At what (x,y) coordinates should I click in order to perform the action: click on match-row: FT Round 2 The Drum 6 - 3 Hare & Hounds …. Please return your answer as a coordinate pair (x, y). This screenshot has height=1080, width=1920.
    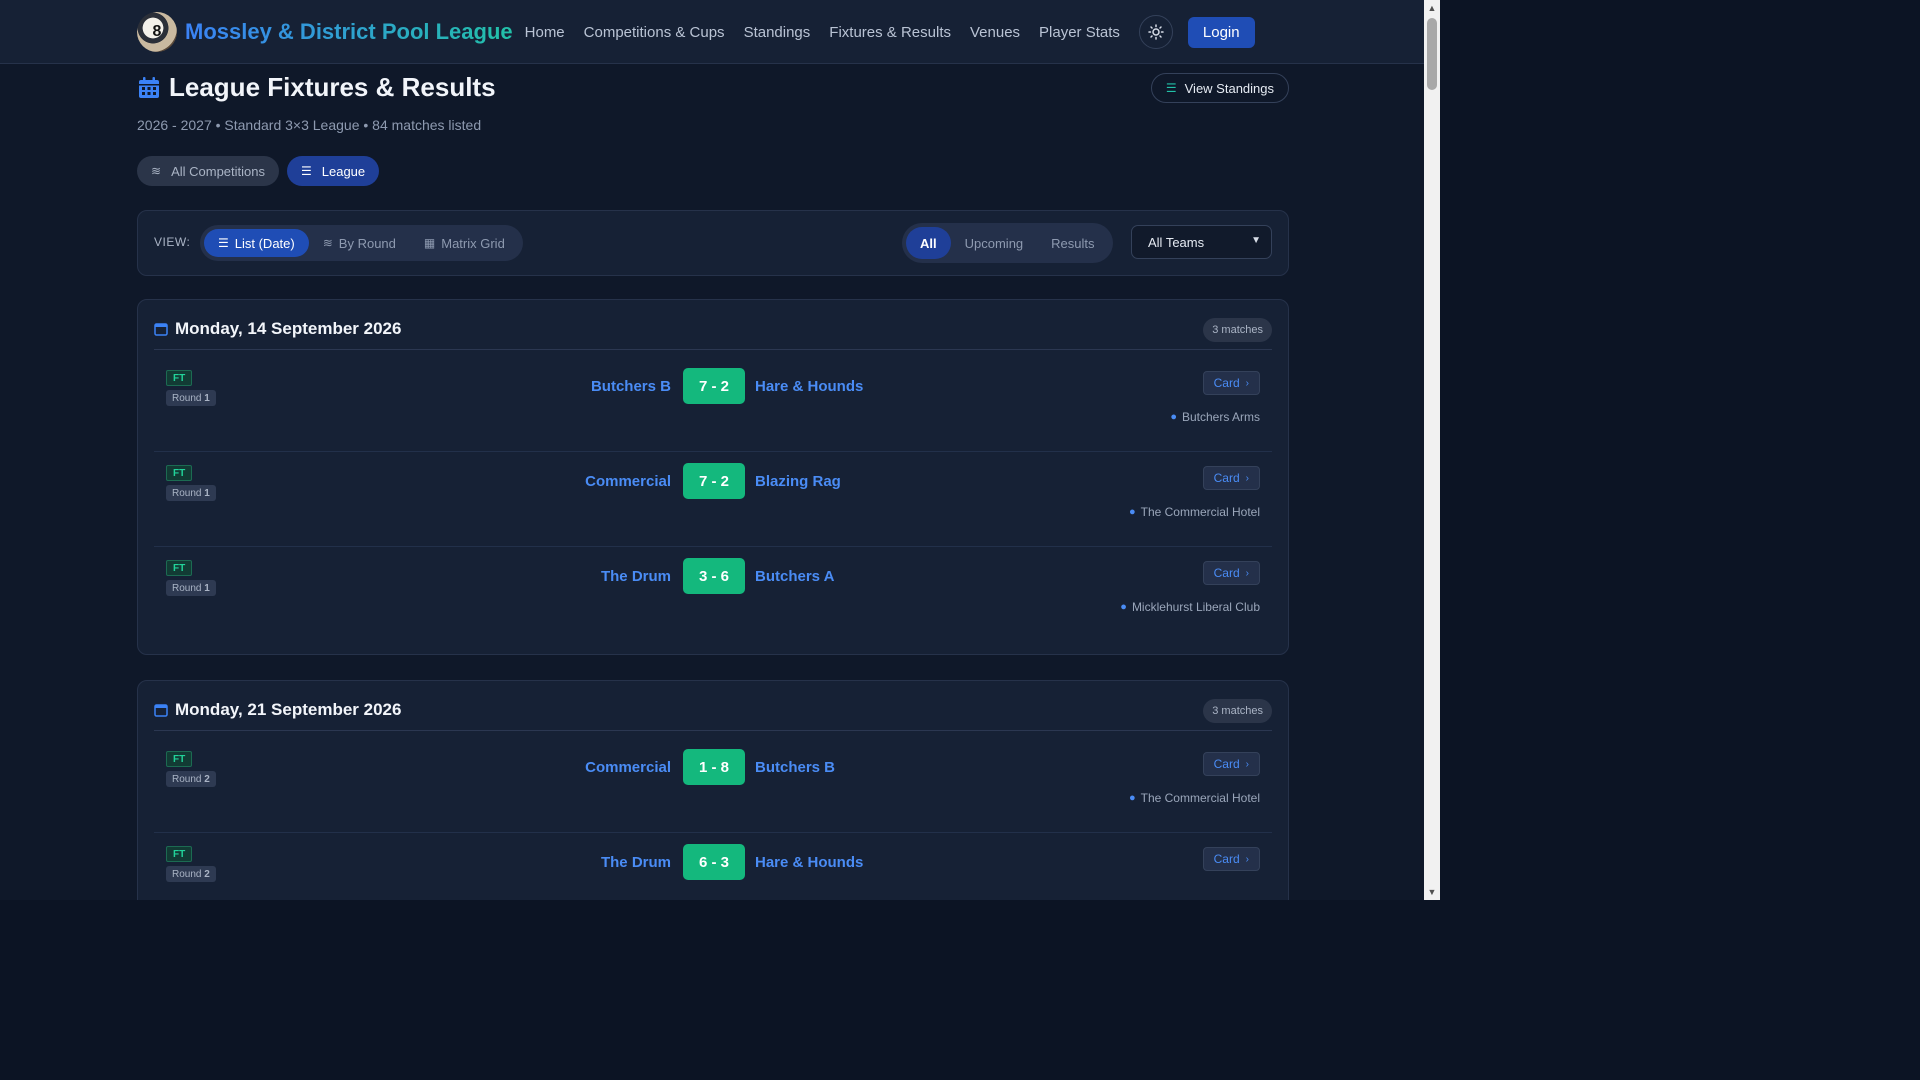
    Looking at the image, I should click on (713, 867).